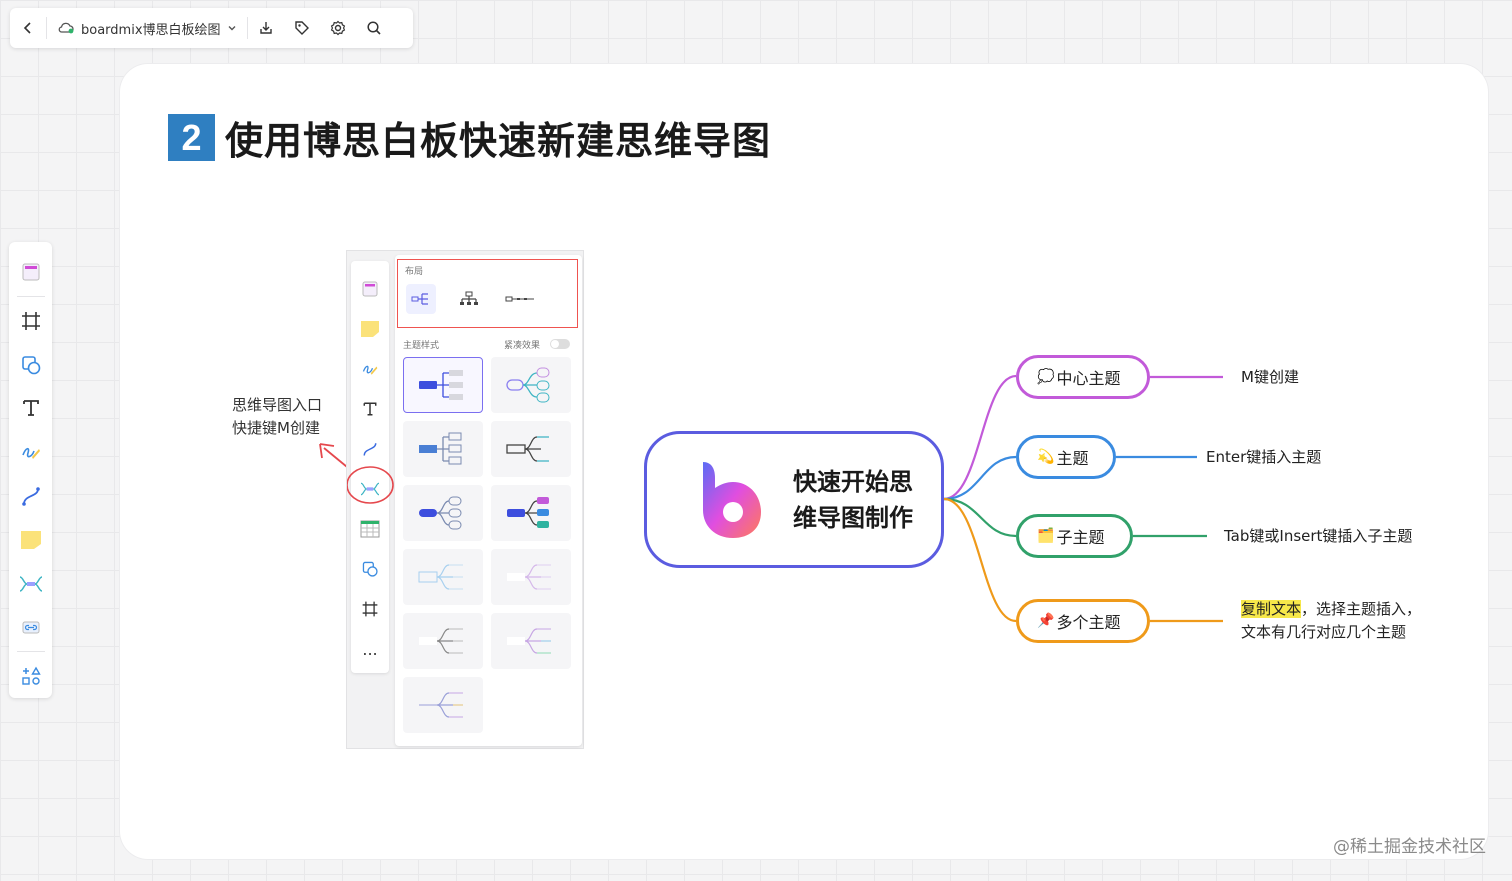 The width and height of the screenshot is (1512, 881). What do you see at coordinates (421, 299) in the screenshot?
I see `layout-option-right` at bounding box center [421, 299].